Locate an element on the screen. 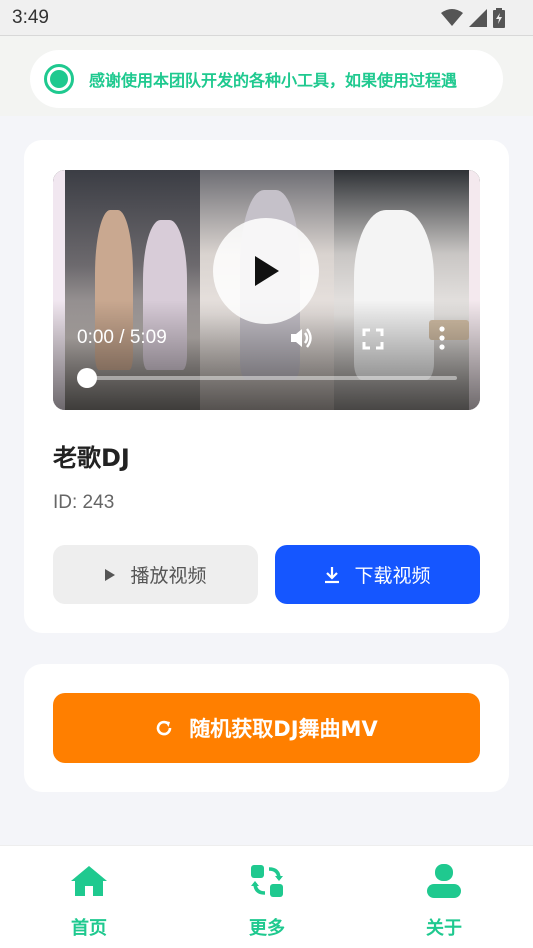  nav-item-more: 更多 is located at coordinates (267, 897).